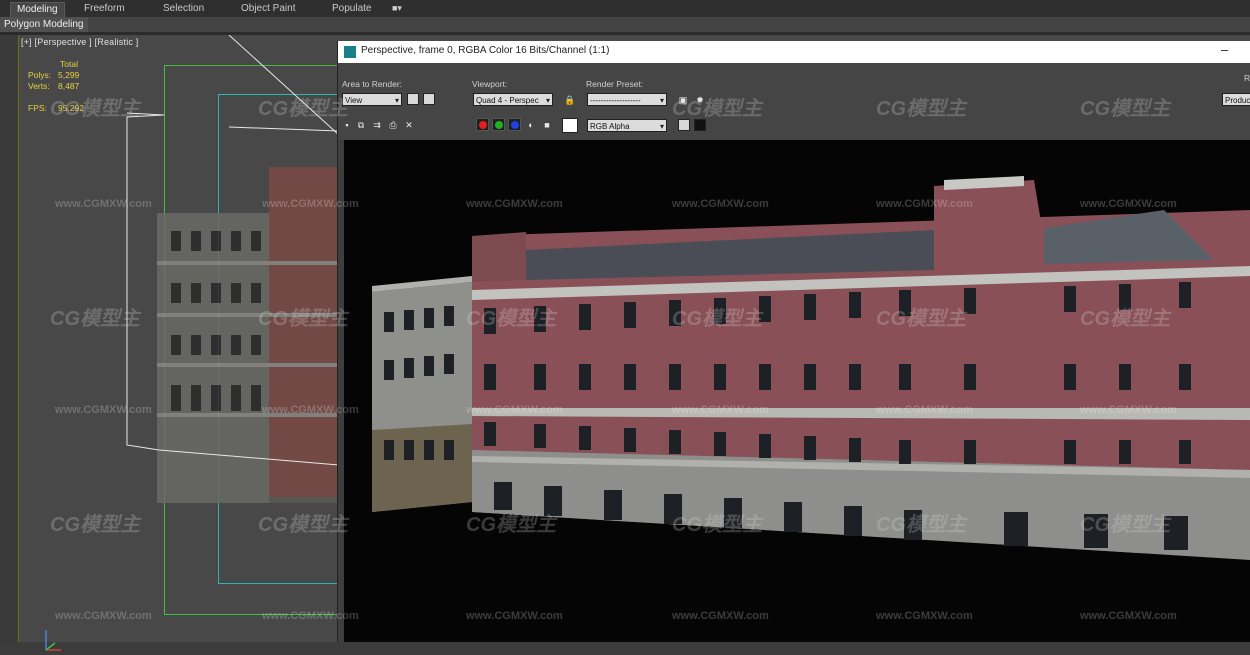  I want to click on render-preset-label: Render Preset:, so click(615, 84).